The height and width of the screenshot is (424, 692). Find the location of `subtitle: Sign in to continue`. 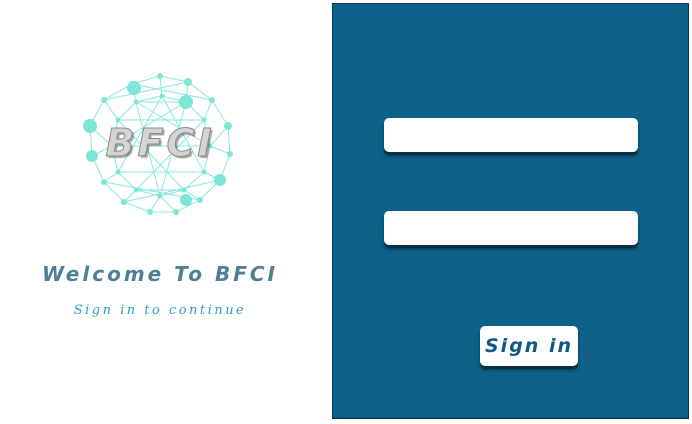

subtitle: Sign in to continue is located at coordinates (160, 310).